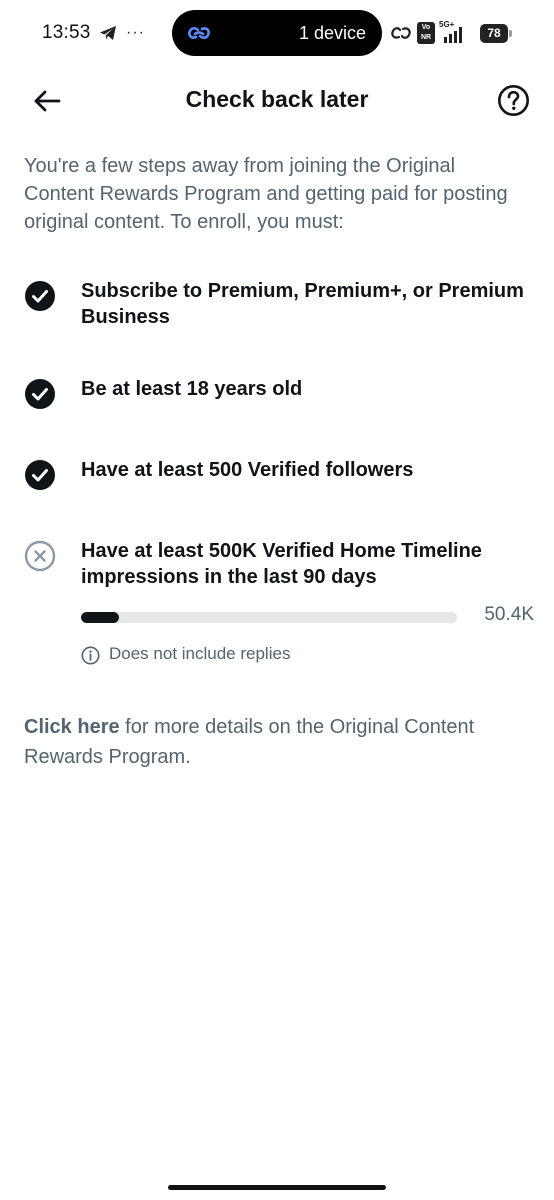 This screenshot has height=1200, width=554. Describe the element at coordinates (200, 653) in the screenshot. I see `note-text: Does not include replies` at that location.